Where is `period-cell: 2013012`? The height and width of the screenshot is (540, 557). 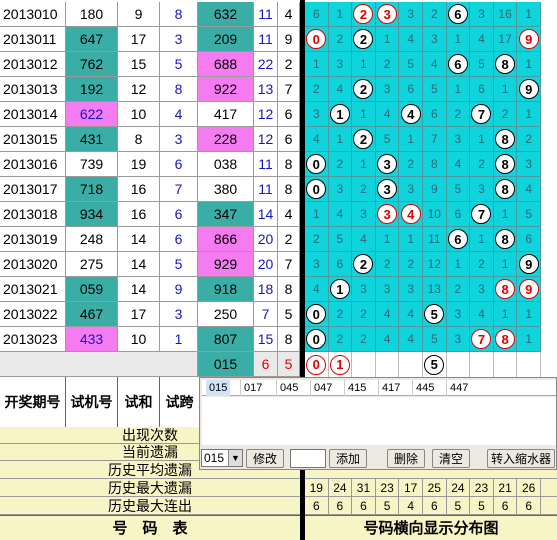 period-cell: 2013012 is located at coordinates (33, 64).